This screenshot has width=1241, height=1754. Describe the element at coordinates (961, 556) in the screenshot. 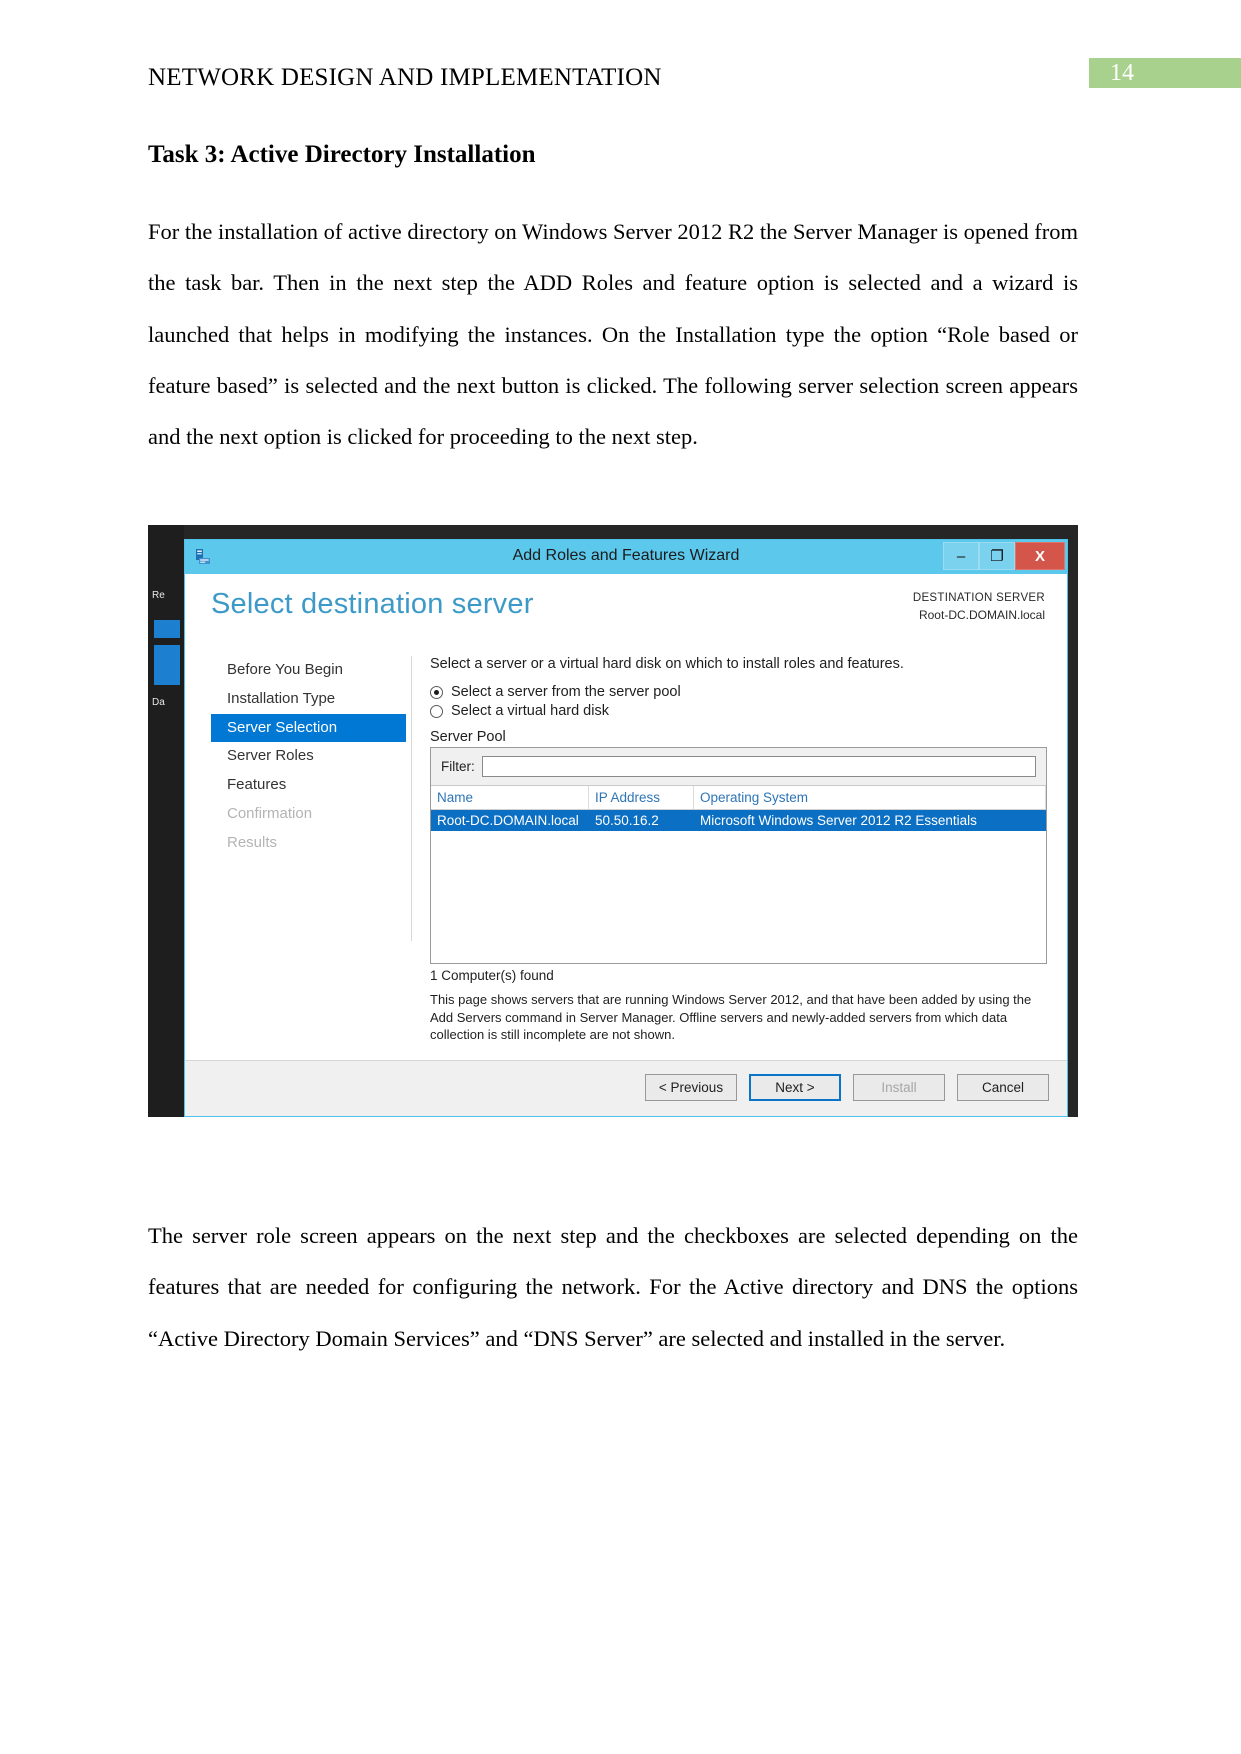

I see `minimize-button: –` at that location.